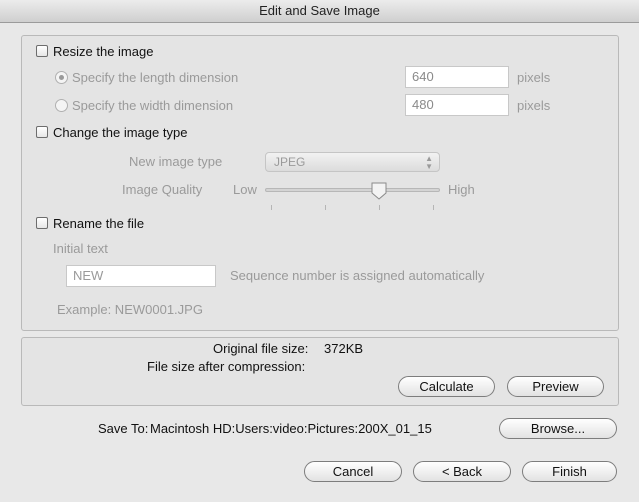 The height and width of the screenshot is (502, 639). I want to click on image-type-value: JPEG, so click(290, 162).